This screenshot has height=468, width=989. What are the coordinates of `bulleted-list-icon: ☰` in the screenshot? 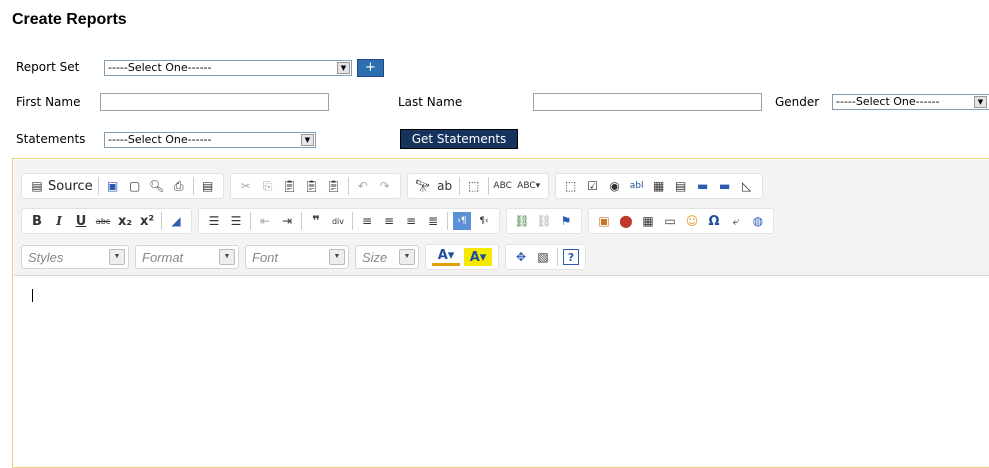 It's located at (236, 221).